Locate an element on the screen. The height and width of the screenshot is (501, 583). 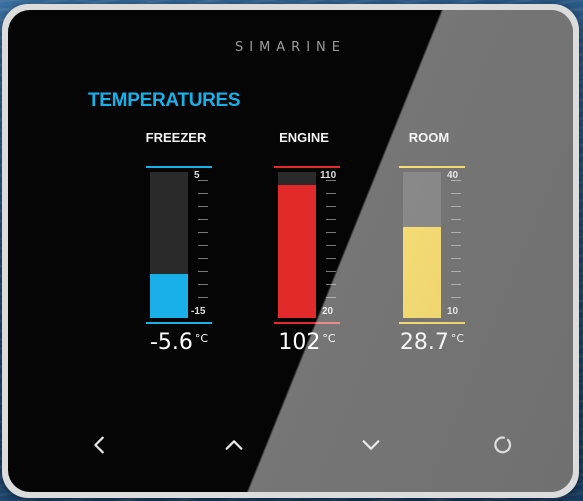
gauge-value: 102 °C is located at coordinates (307, 342).